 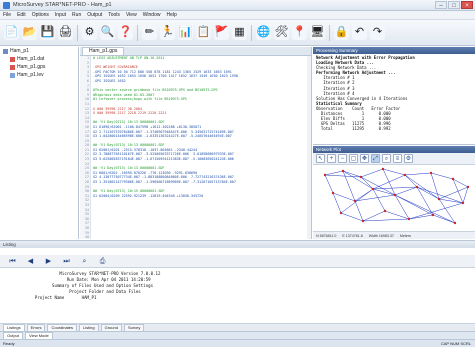 What do you see at coordinates (19, 51) in the screenshot?
I see `tree-root-label: Ham_p1` at bounding box center [19, 51].